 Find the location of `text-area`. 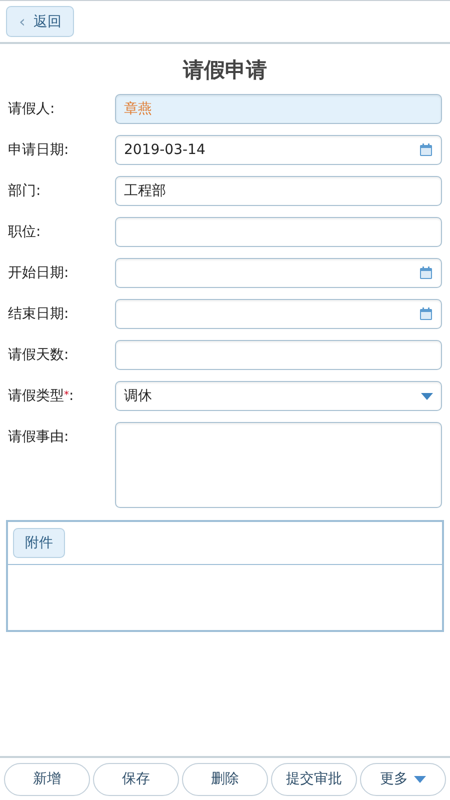

text-area is located at coordinates (278, 465).